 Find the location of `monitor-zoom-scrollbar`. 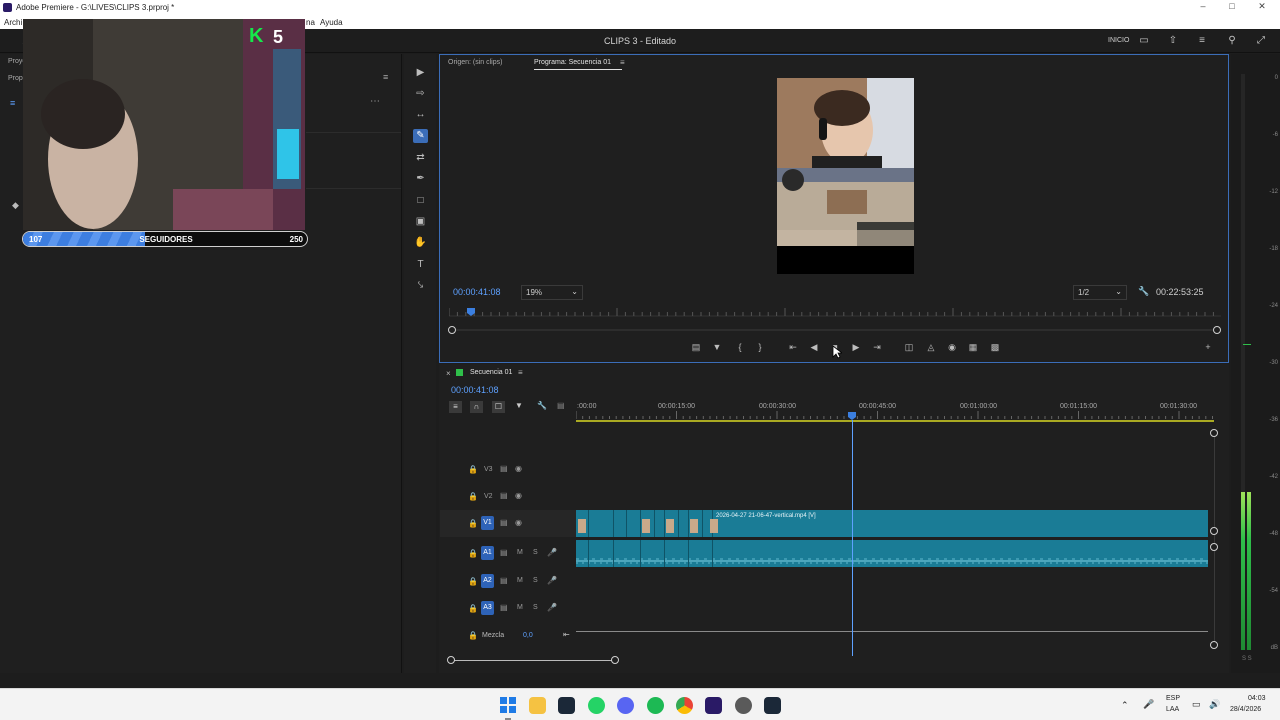

monitor-zoom-scrollbar is located at coordinates (835, 330).